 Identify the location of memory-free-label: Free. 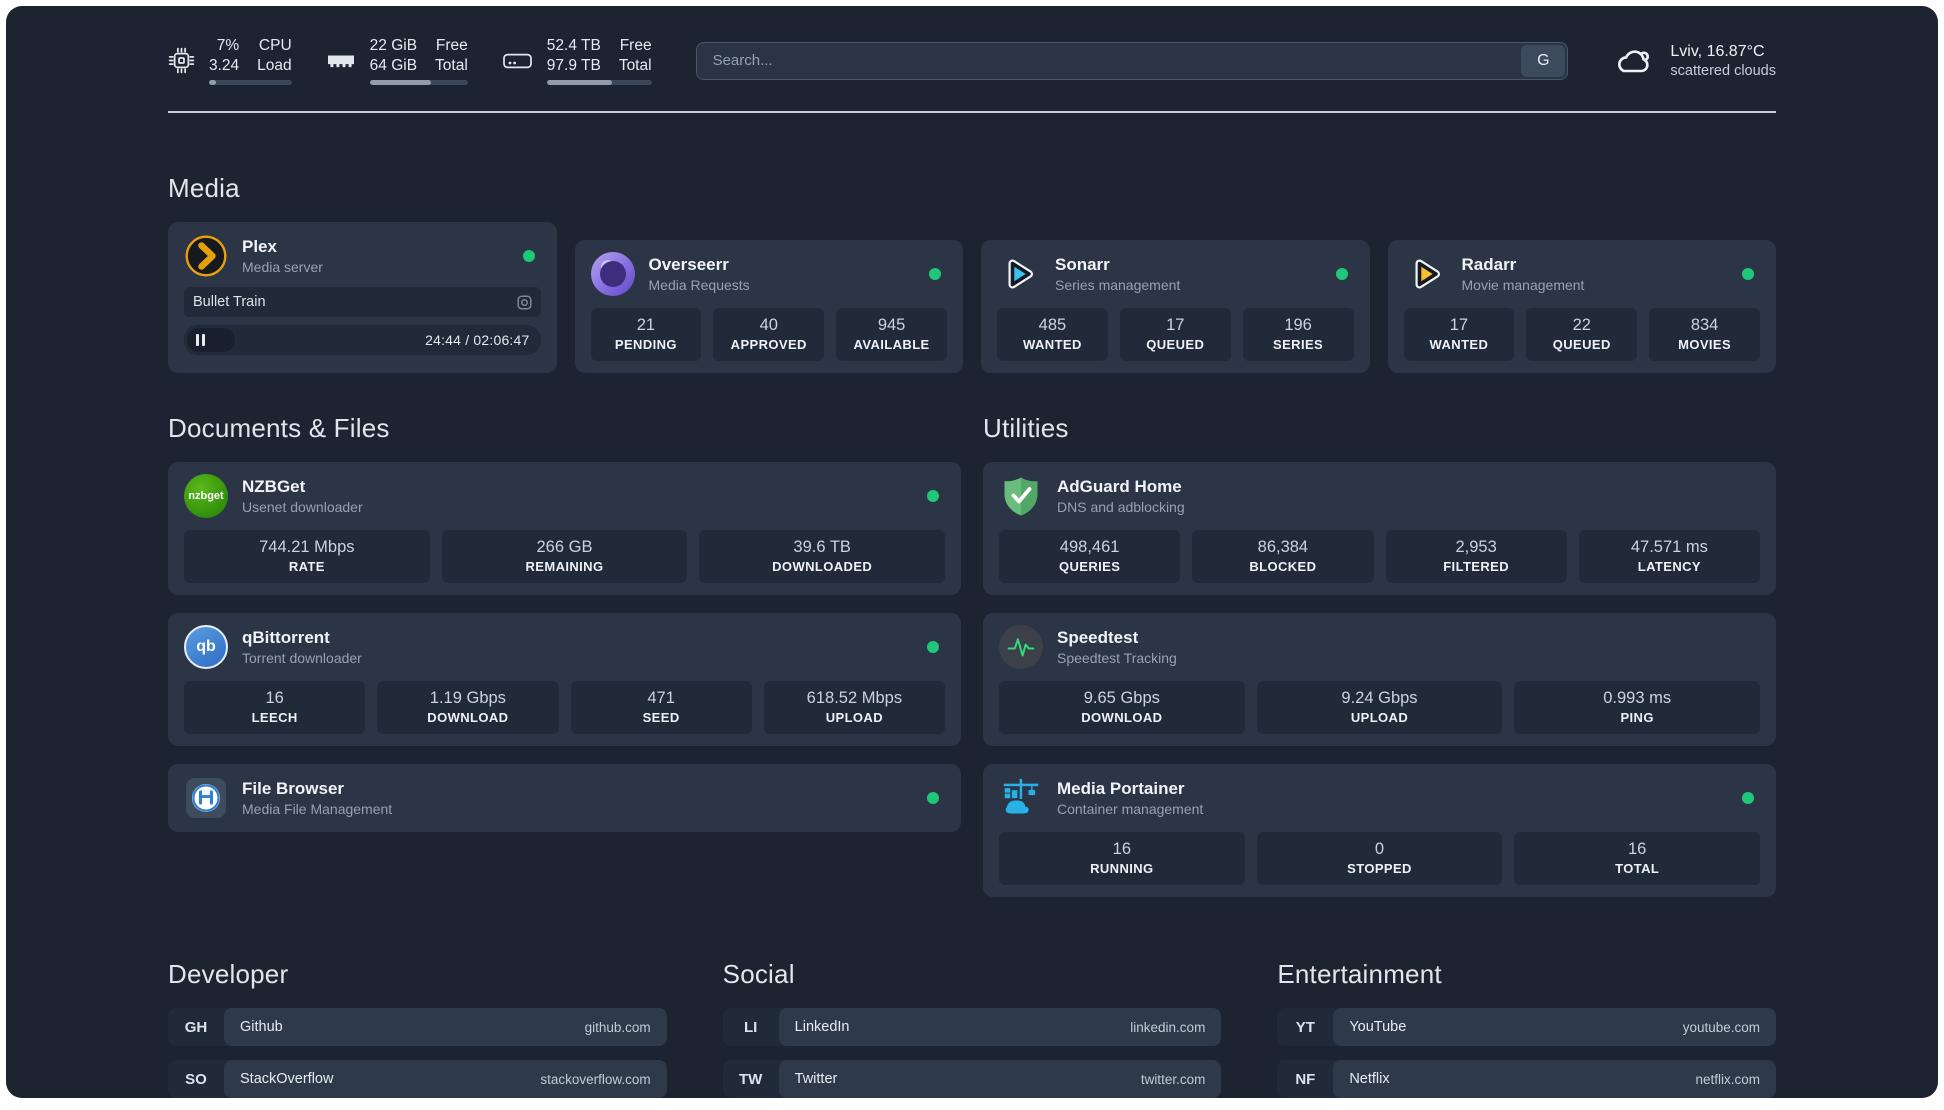
(451, 45).